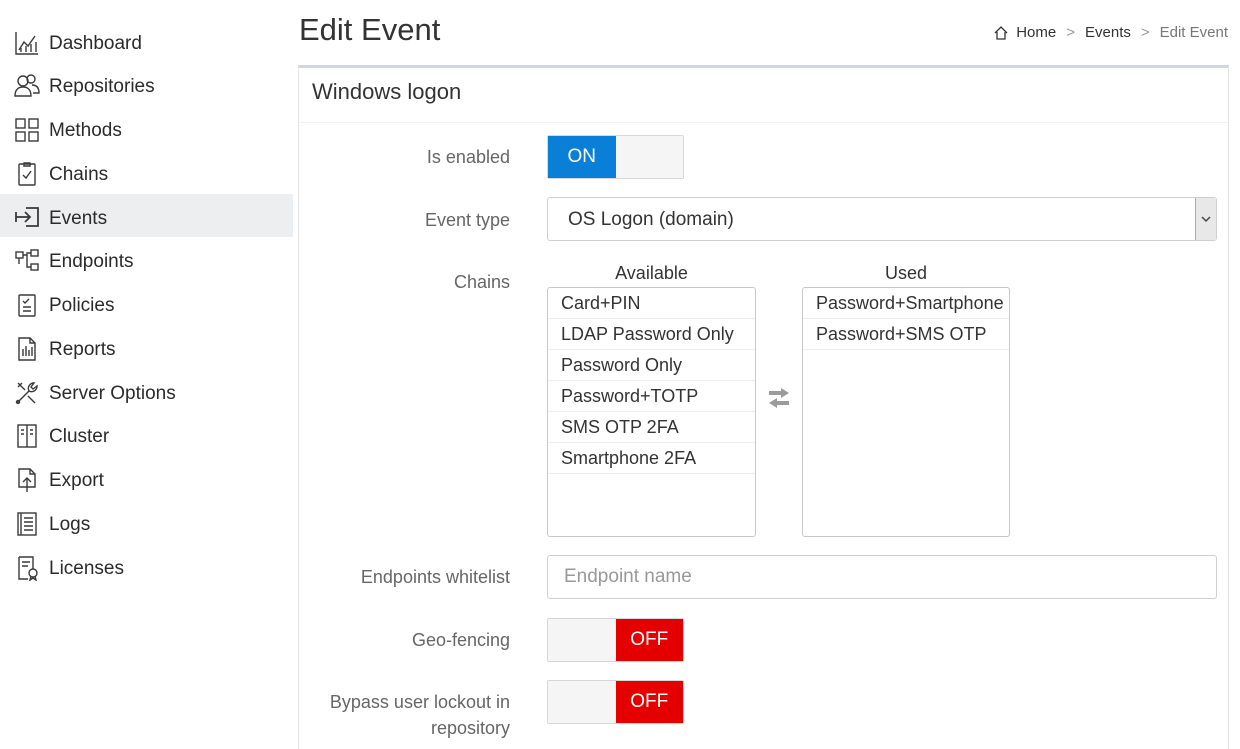 Image resolution: width=1240 pixels, height=749 pixels. I want to click on event-type-select: OS Logon (domain), so click(882, 219).